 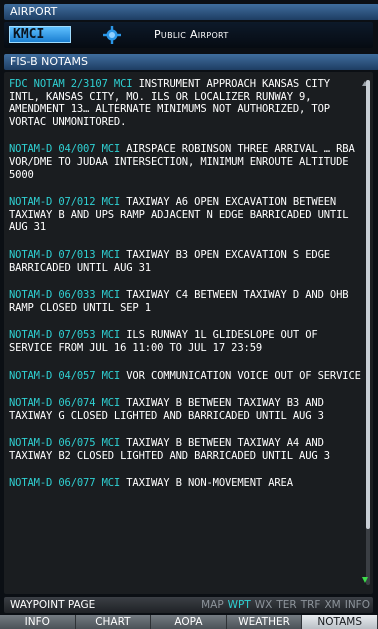 I want to click on notam-id: NOTAM-D 06/075 MCI, so click(x=65, y=443).